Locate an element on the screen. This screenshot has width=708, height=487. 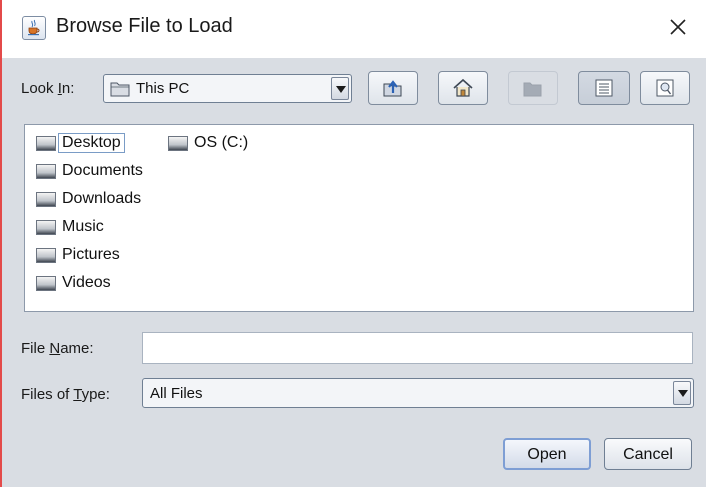
up-one-level-button is located at coordinates (393, 88).